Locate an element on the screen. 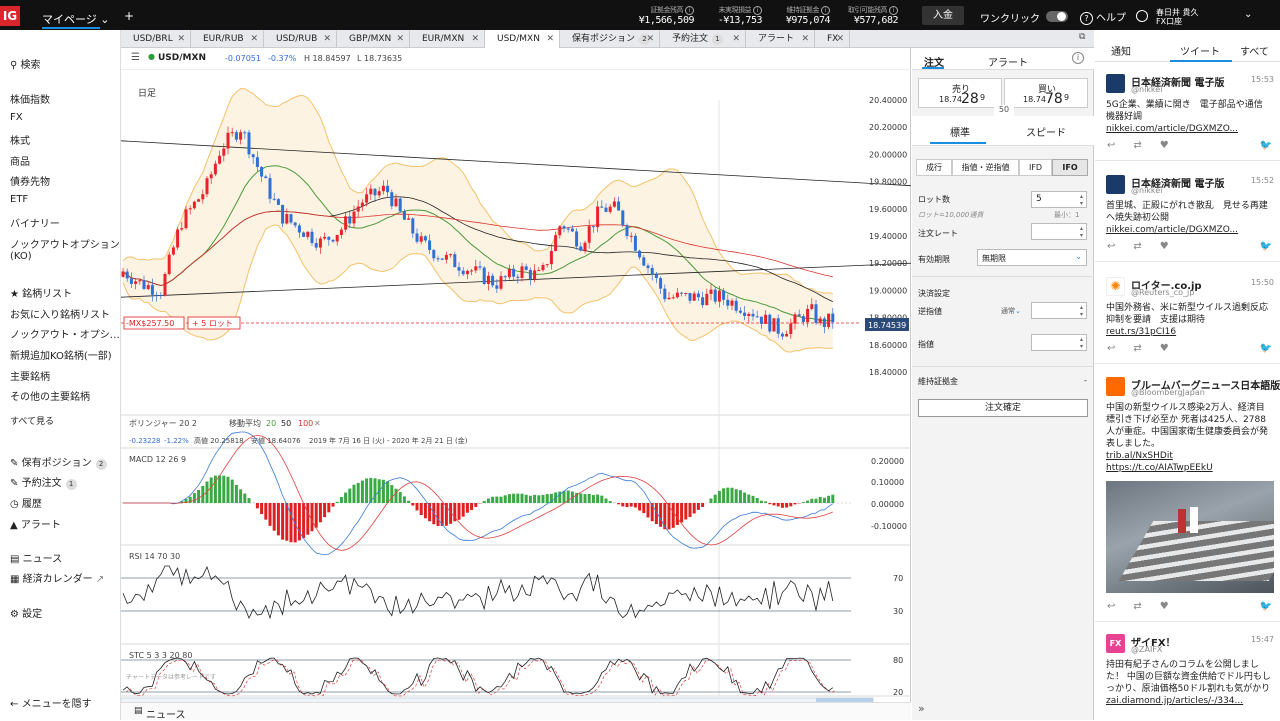 Image resolution: width=1280 pixels, height=721 pixels. sidebar-item-new-ko: 新規追加KO銘柄(一部) is located at coordinates (61, 354).